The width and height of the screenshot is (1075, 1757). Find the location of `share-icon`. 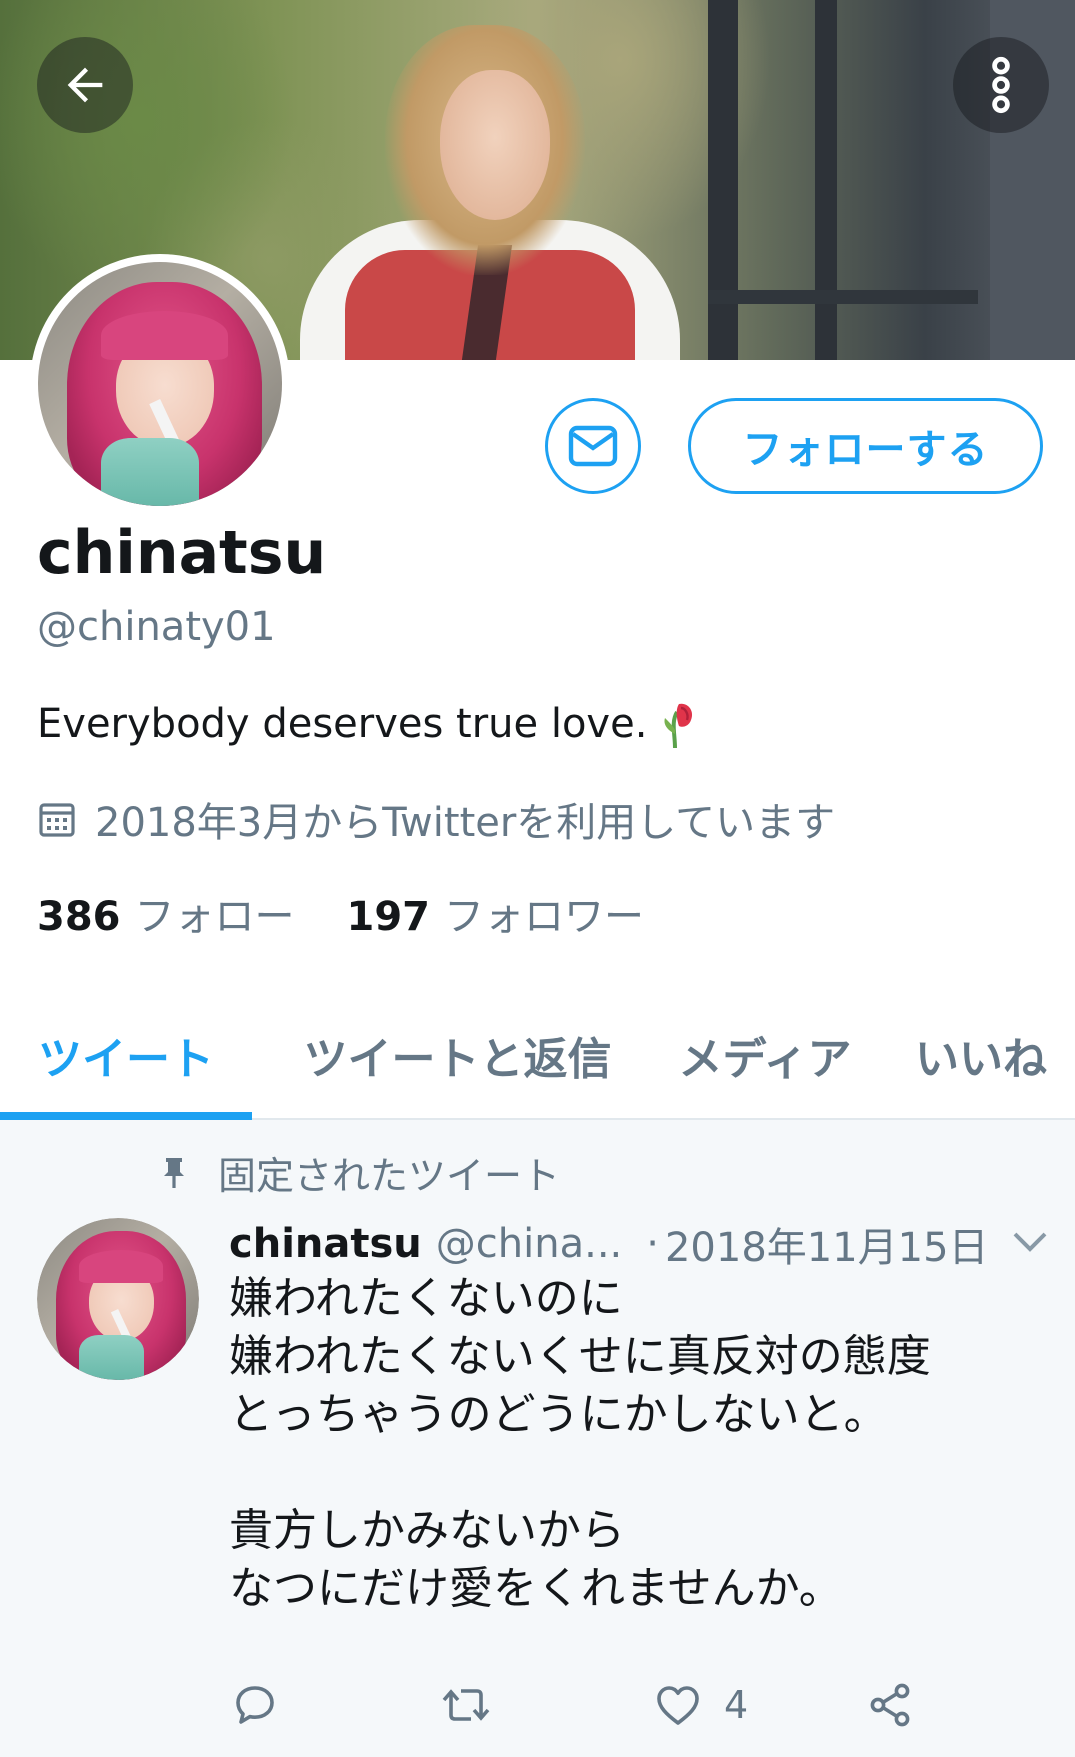

share-icon is located at coordinates (890, 1705).